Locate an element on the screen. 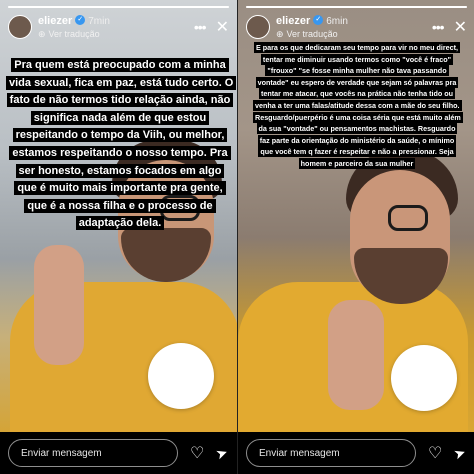 This screenshot has height=474, width=474. peace-sign-hand is located at coordinates (59, 305).